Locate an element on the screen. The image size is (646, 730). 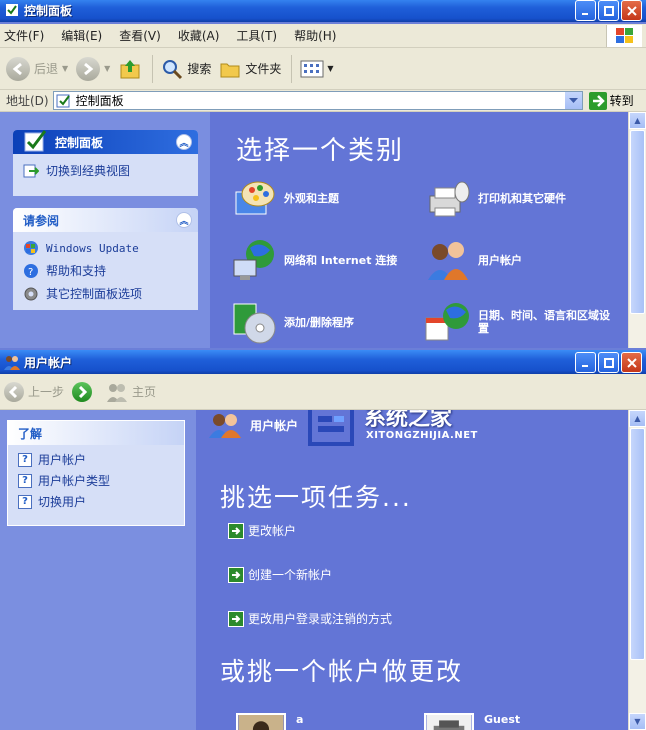
task-change-logon: 更改用户登录或注销的方式 is located at coordinates (310, 618).